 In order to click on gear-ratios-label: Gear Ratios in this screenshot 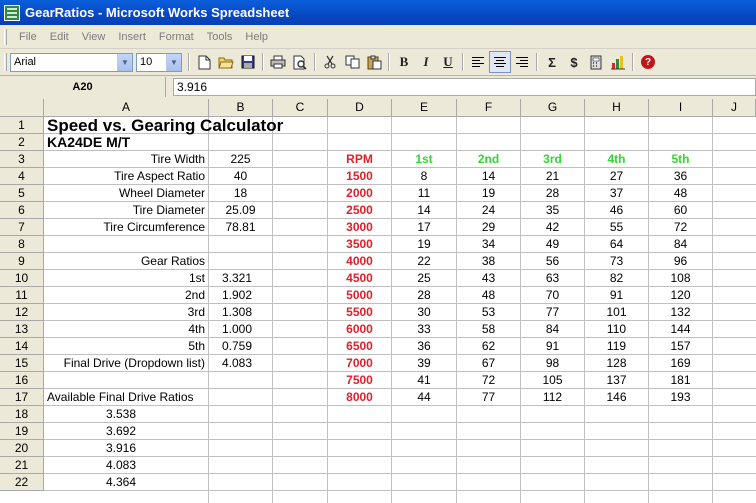, I will do `click(126, 261)`.